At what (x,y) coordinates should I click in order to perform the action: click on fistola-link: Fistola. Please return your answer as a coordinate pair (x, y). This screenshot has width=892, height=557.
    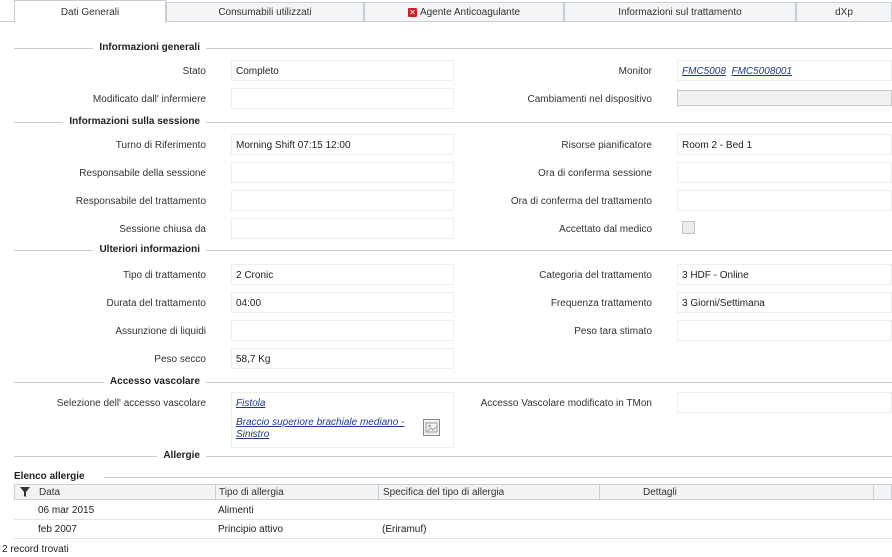
    Looking at the image, I should click on (250, 404).